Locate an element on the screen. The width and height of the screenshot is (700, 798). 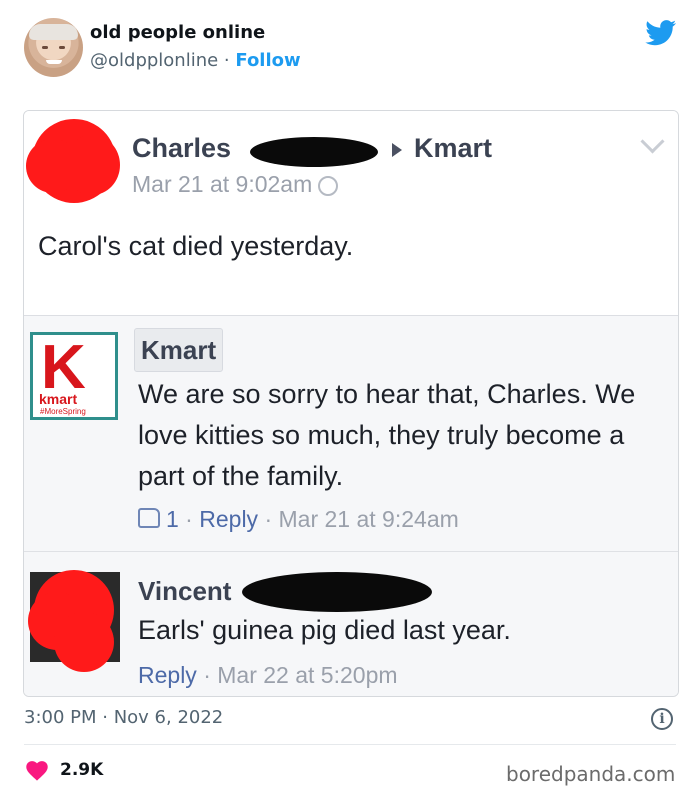
comment-like-count: 1 is located at coordinates (172, 519).